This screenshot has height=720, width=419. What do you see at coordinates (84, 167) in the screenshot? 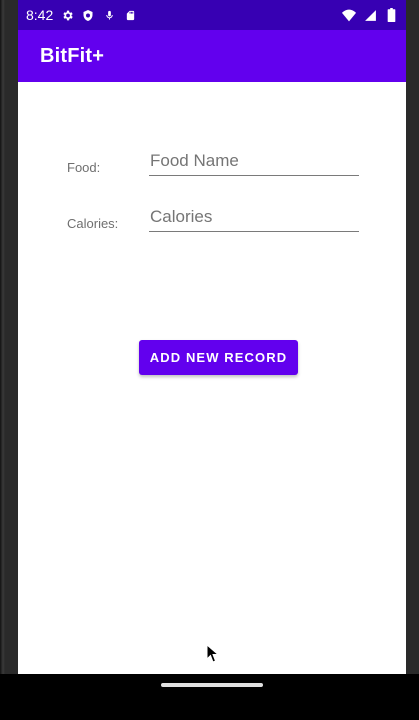
I see `food-label: Food:` at bounding box center [84, 167].